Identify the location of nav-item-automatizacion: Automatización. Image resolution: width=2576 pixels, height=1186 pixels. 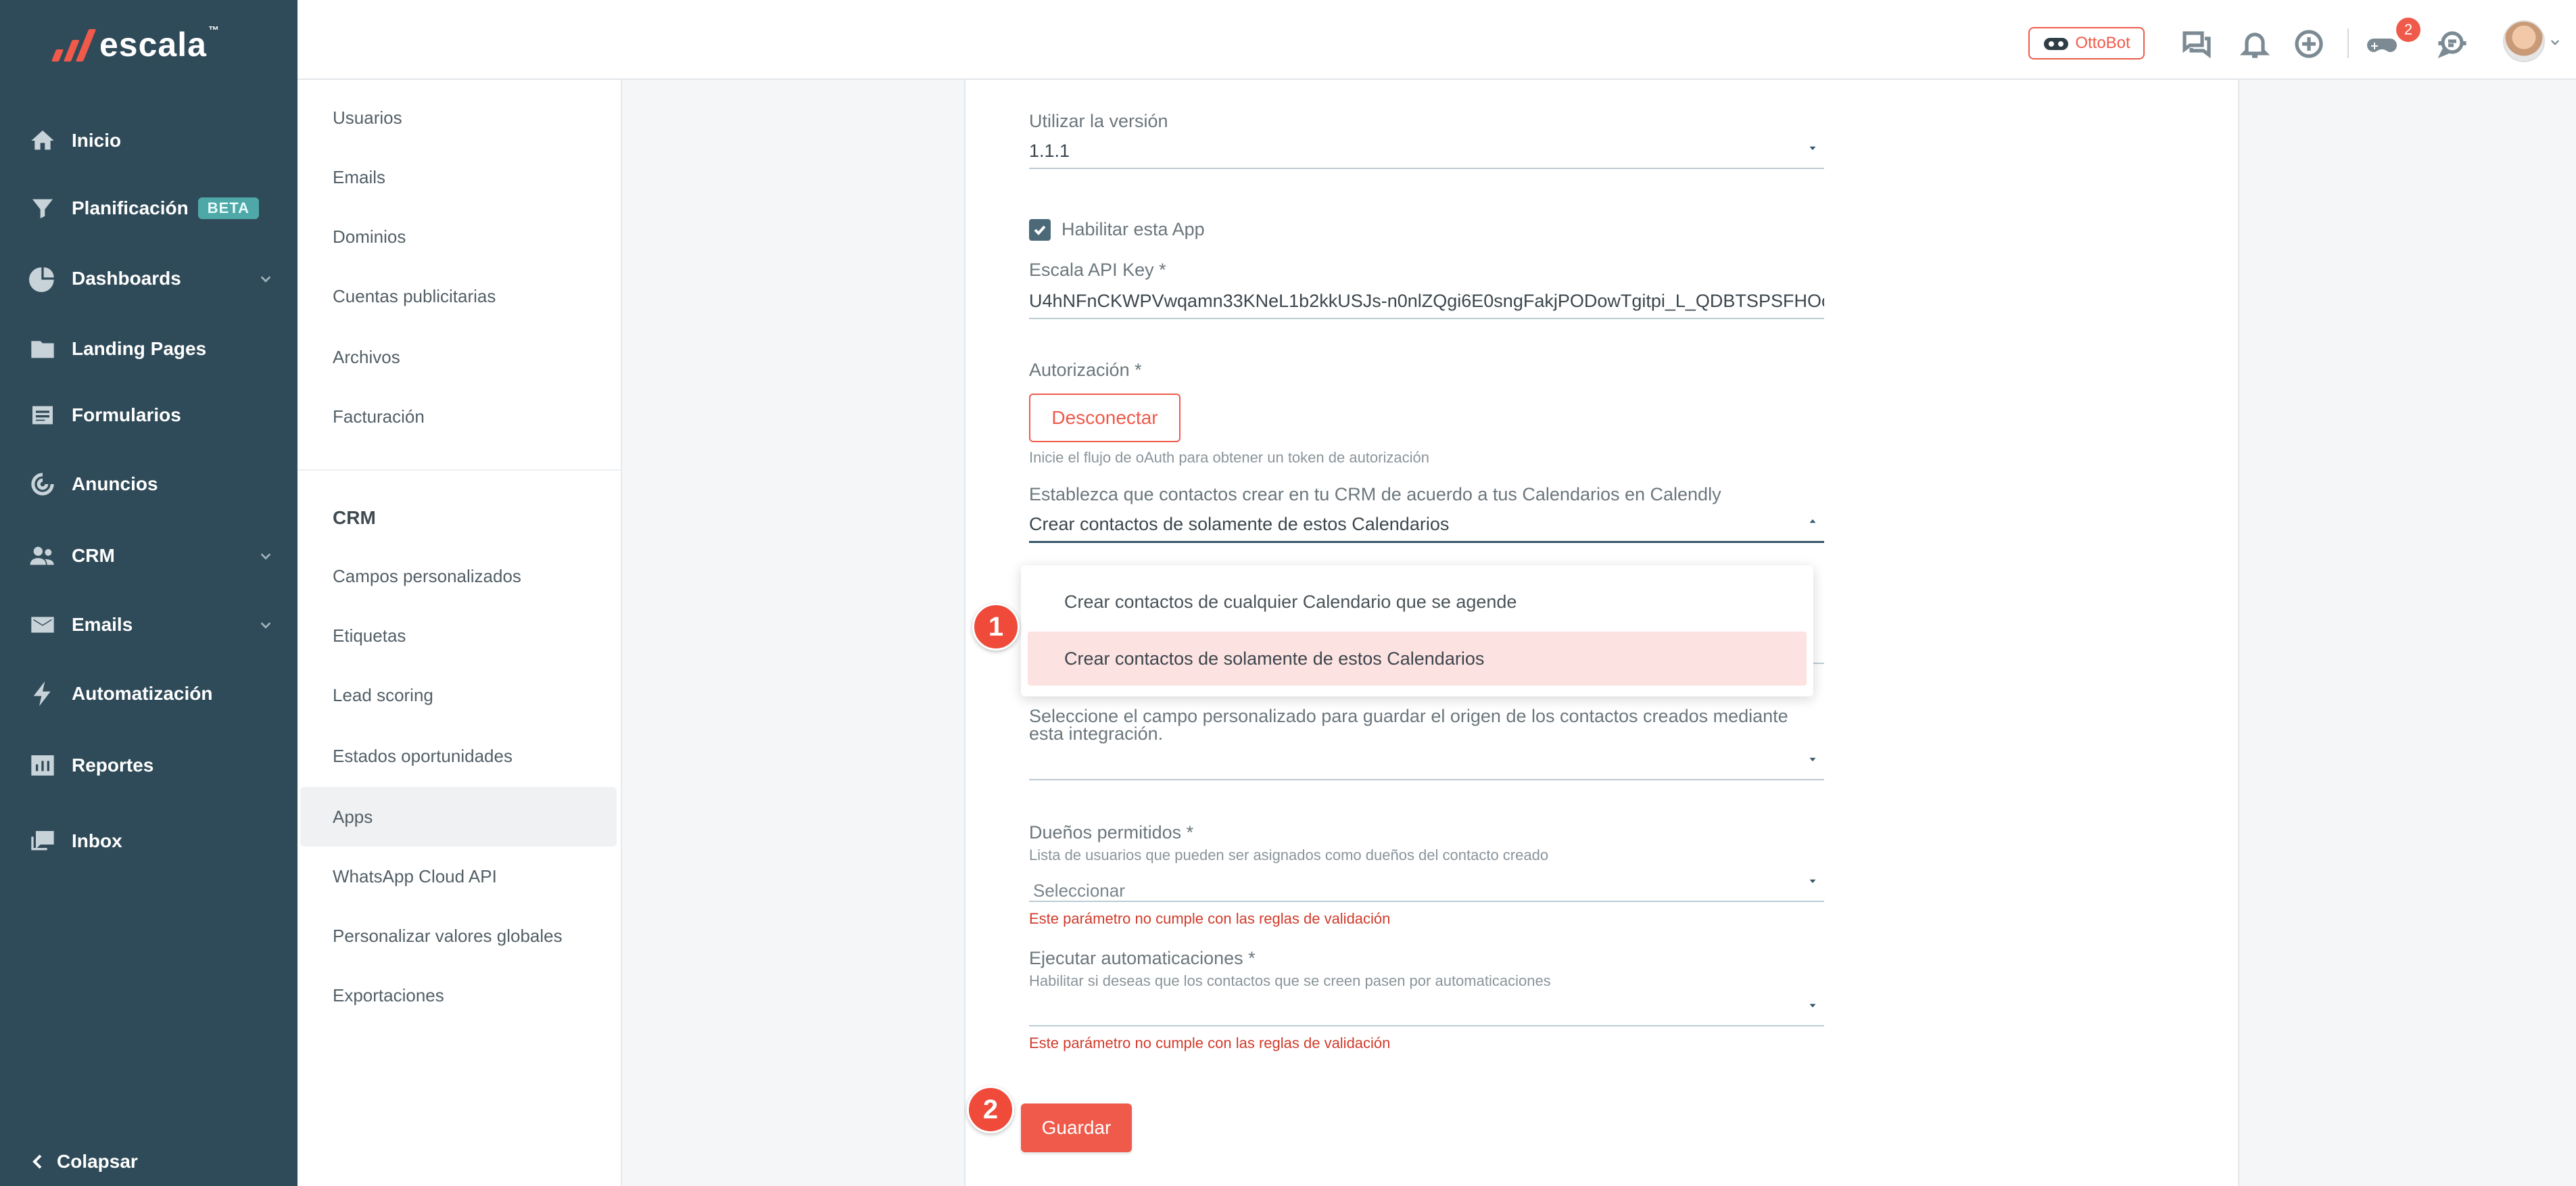
(148, 694).